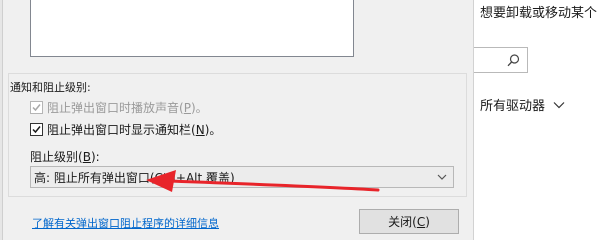 The height and width of the screenshot is (240, 600). Describe the element at coordinates (539, 13) in the screenshot. I see `settings-heading: 想要卸载或移动某个` at that location.